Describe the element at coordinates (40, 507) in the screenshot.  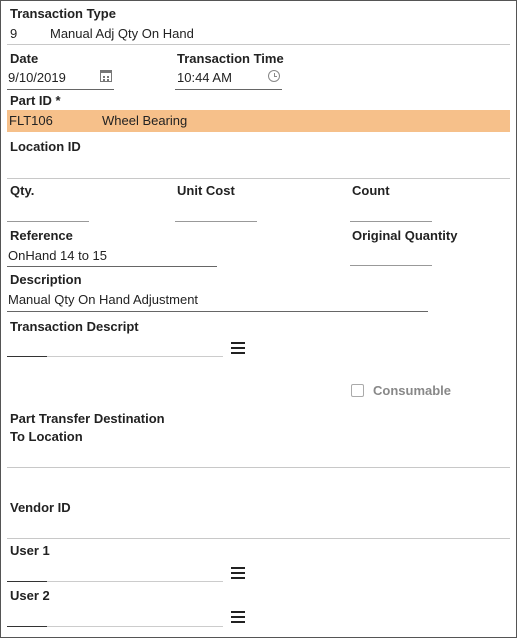
I see `vendor-id-label: Vendor ID` at that location.